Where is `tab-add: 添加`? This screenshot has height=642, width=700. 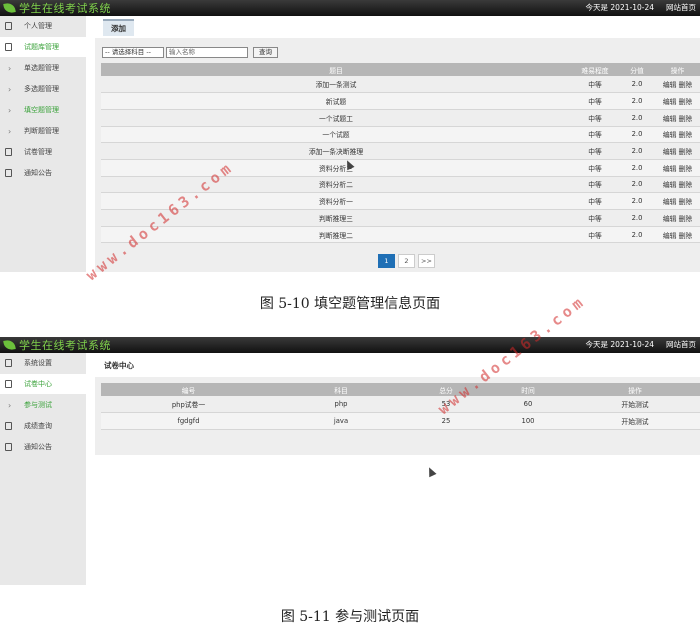 tab-add: 添加 is located at coordinates (118, 27).